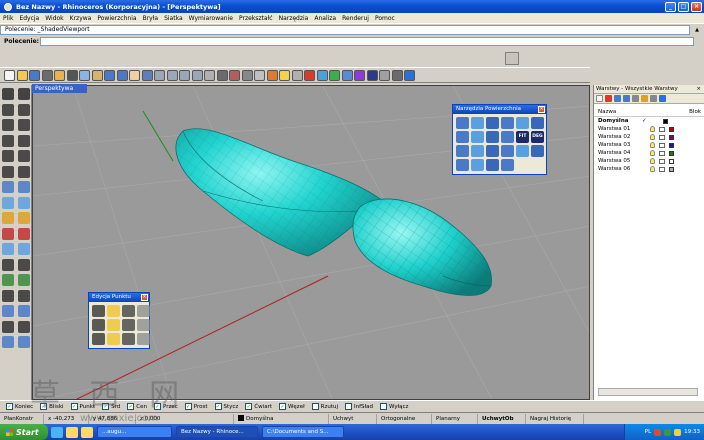 The width and height of the screenshot is (704, 440). I want to click on layer-options-icon, so click(653, 98).